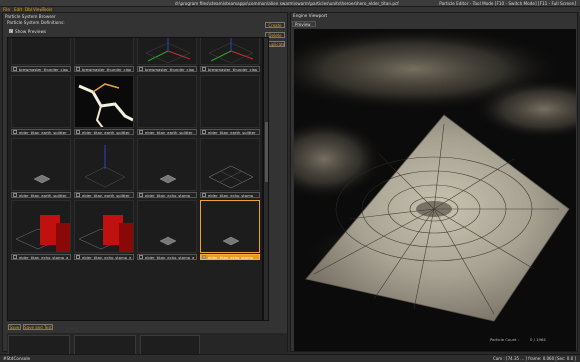 The image size is (580, 362). Describe the element at coordinates (310, 15) in the screenshot. I see `viewport-title: Engine Viewport` at that location.